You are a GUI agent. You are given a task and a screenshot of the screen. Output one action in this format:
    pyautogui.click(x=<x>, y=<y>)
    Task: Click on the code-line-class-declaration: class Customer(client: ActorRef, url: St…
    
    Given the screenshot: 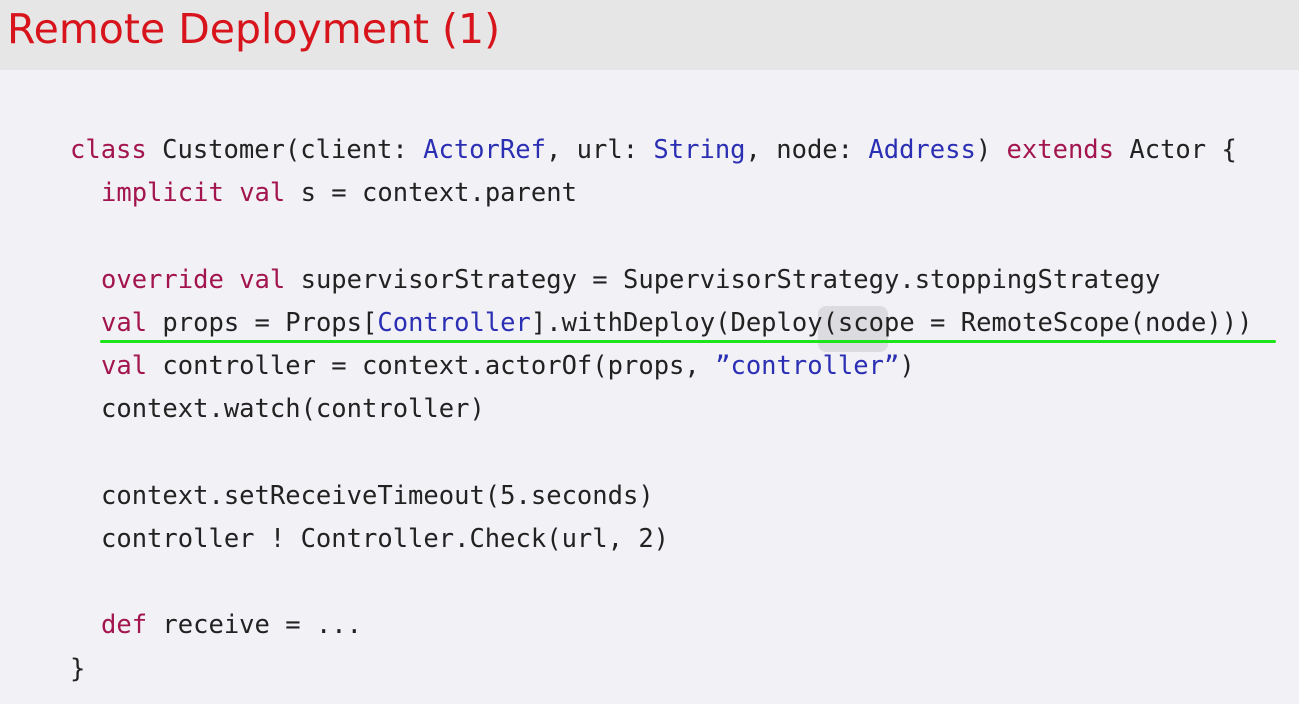 What is the action you would take?
    pyautogui.click(x=653, y=150)
    